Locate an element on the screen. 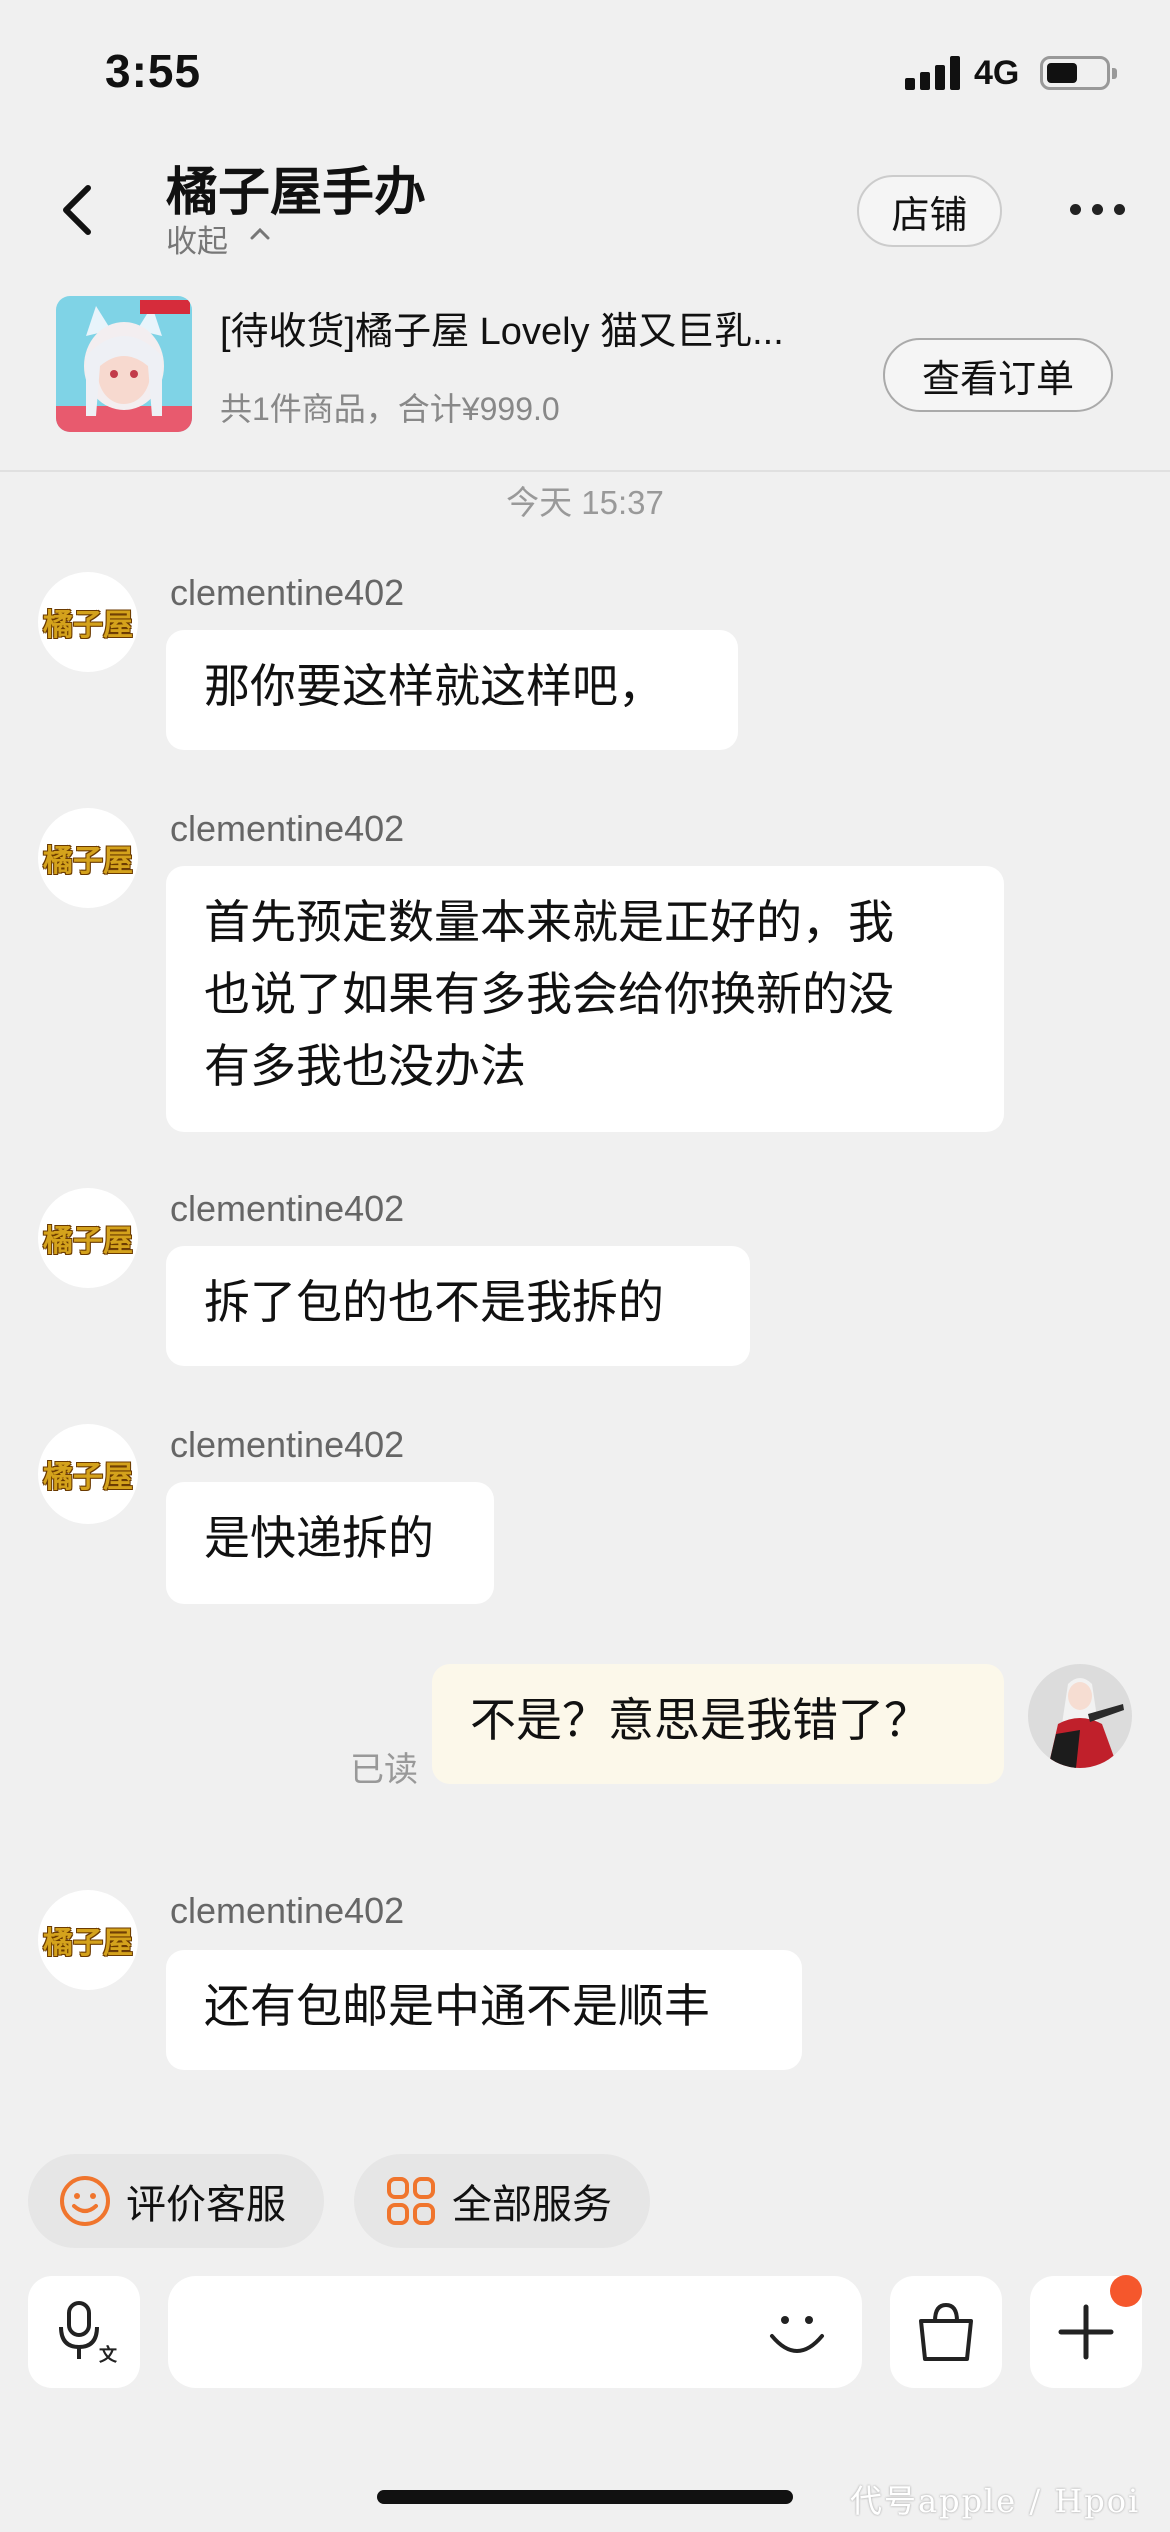 The image size is (1170, 2532). message-text: 拆了包的也不是我拆的 is located at coordinates (434, 1302).